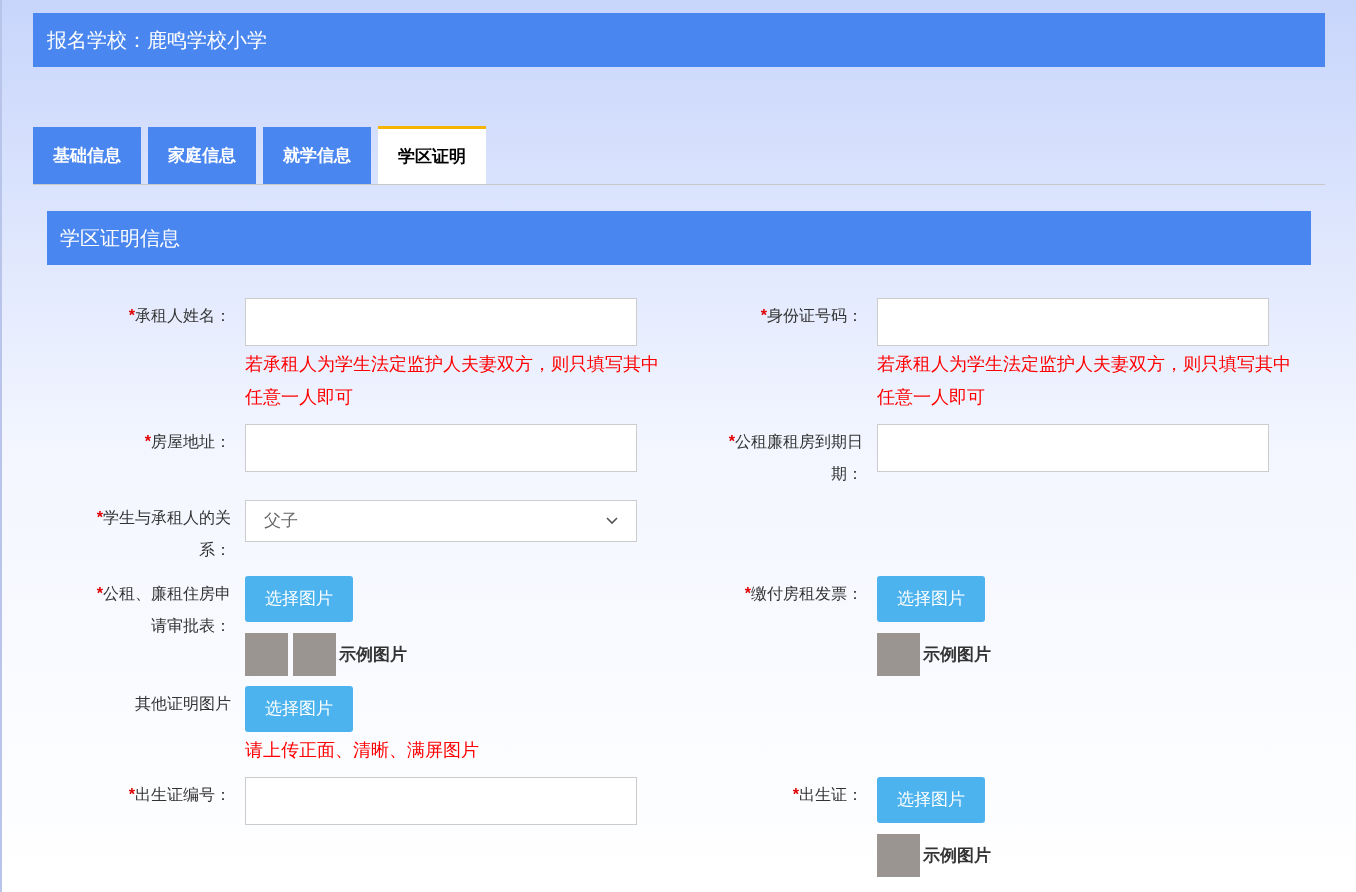  I want to click on tab: 就学信息, so click(317, 155).